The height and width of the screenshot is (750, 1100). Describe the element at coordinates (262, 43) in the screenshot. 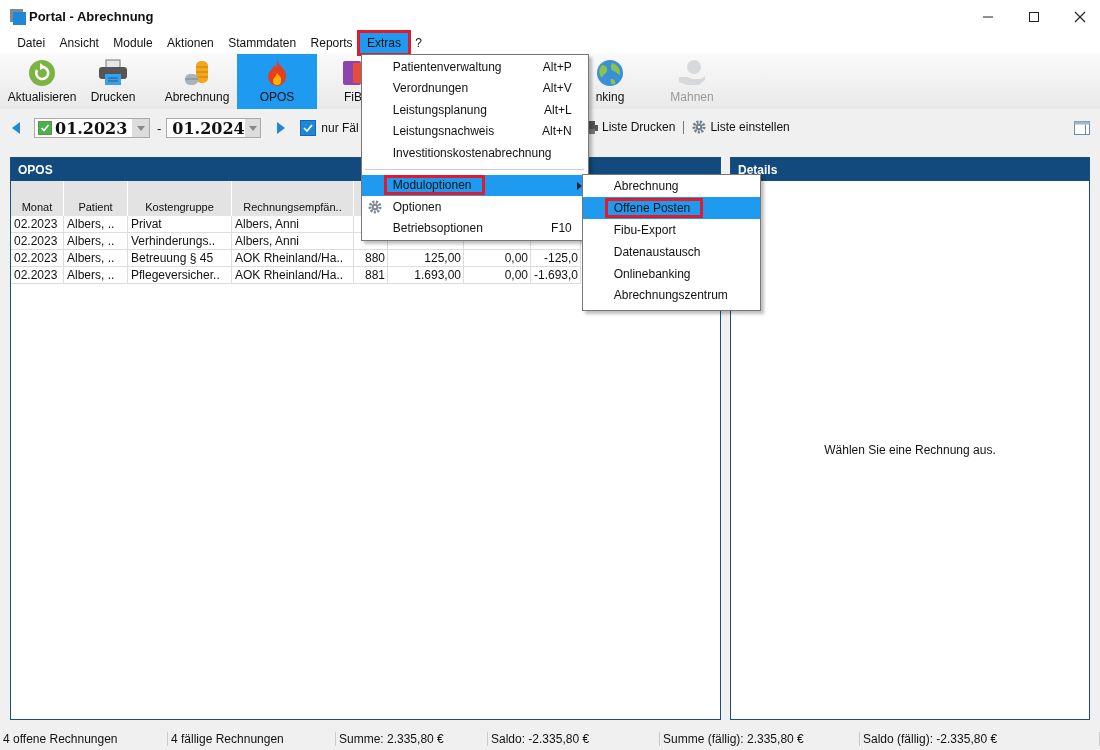

I see `menu-item: Stammdaten` at that location.